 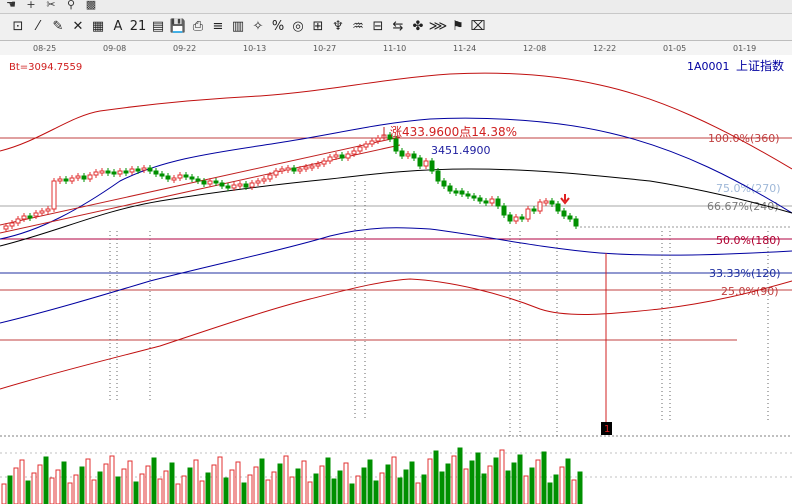 What do you see at coordinates (398, 27) in the screenshot?
I see `arrow-tool-icon: ⇆` at bounding box center [398, 27].